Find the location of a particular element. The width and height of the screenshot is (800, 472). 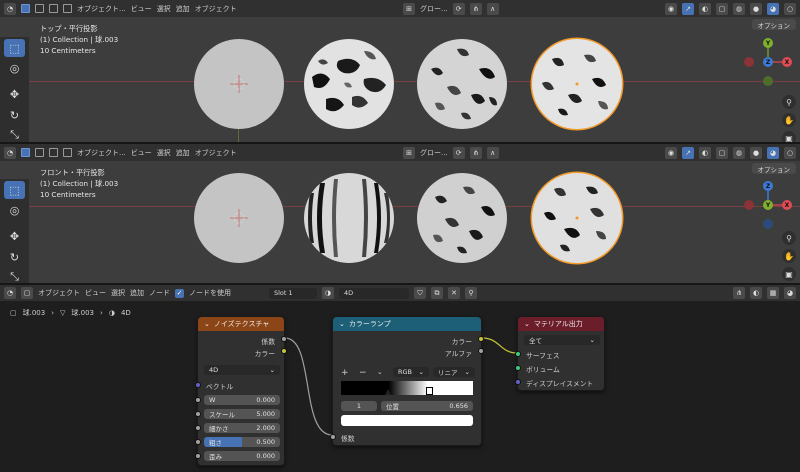

use-nodes-checkbox: ✓ is located at coordinates (179, 293).